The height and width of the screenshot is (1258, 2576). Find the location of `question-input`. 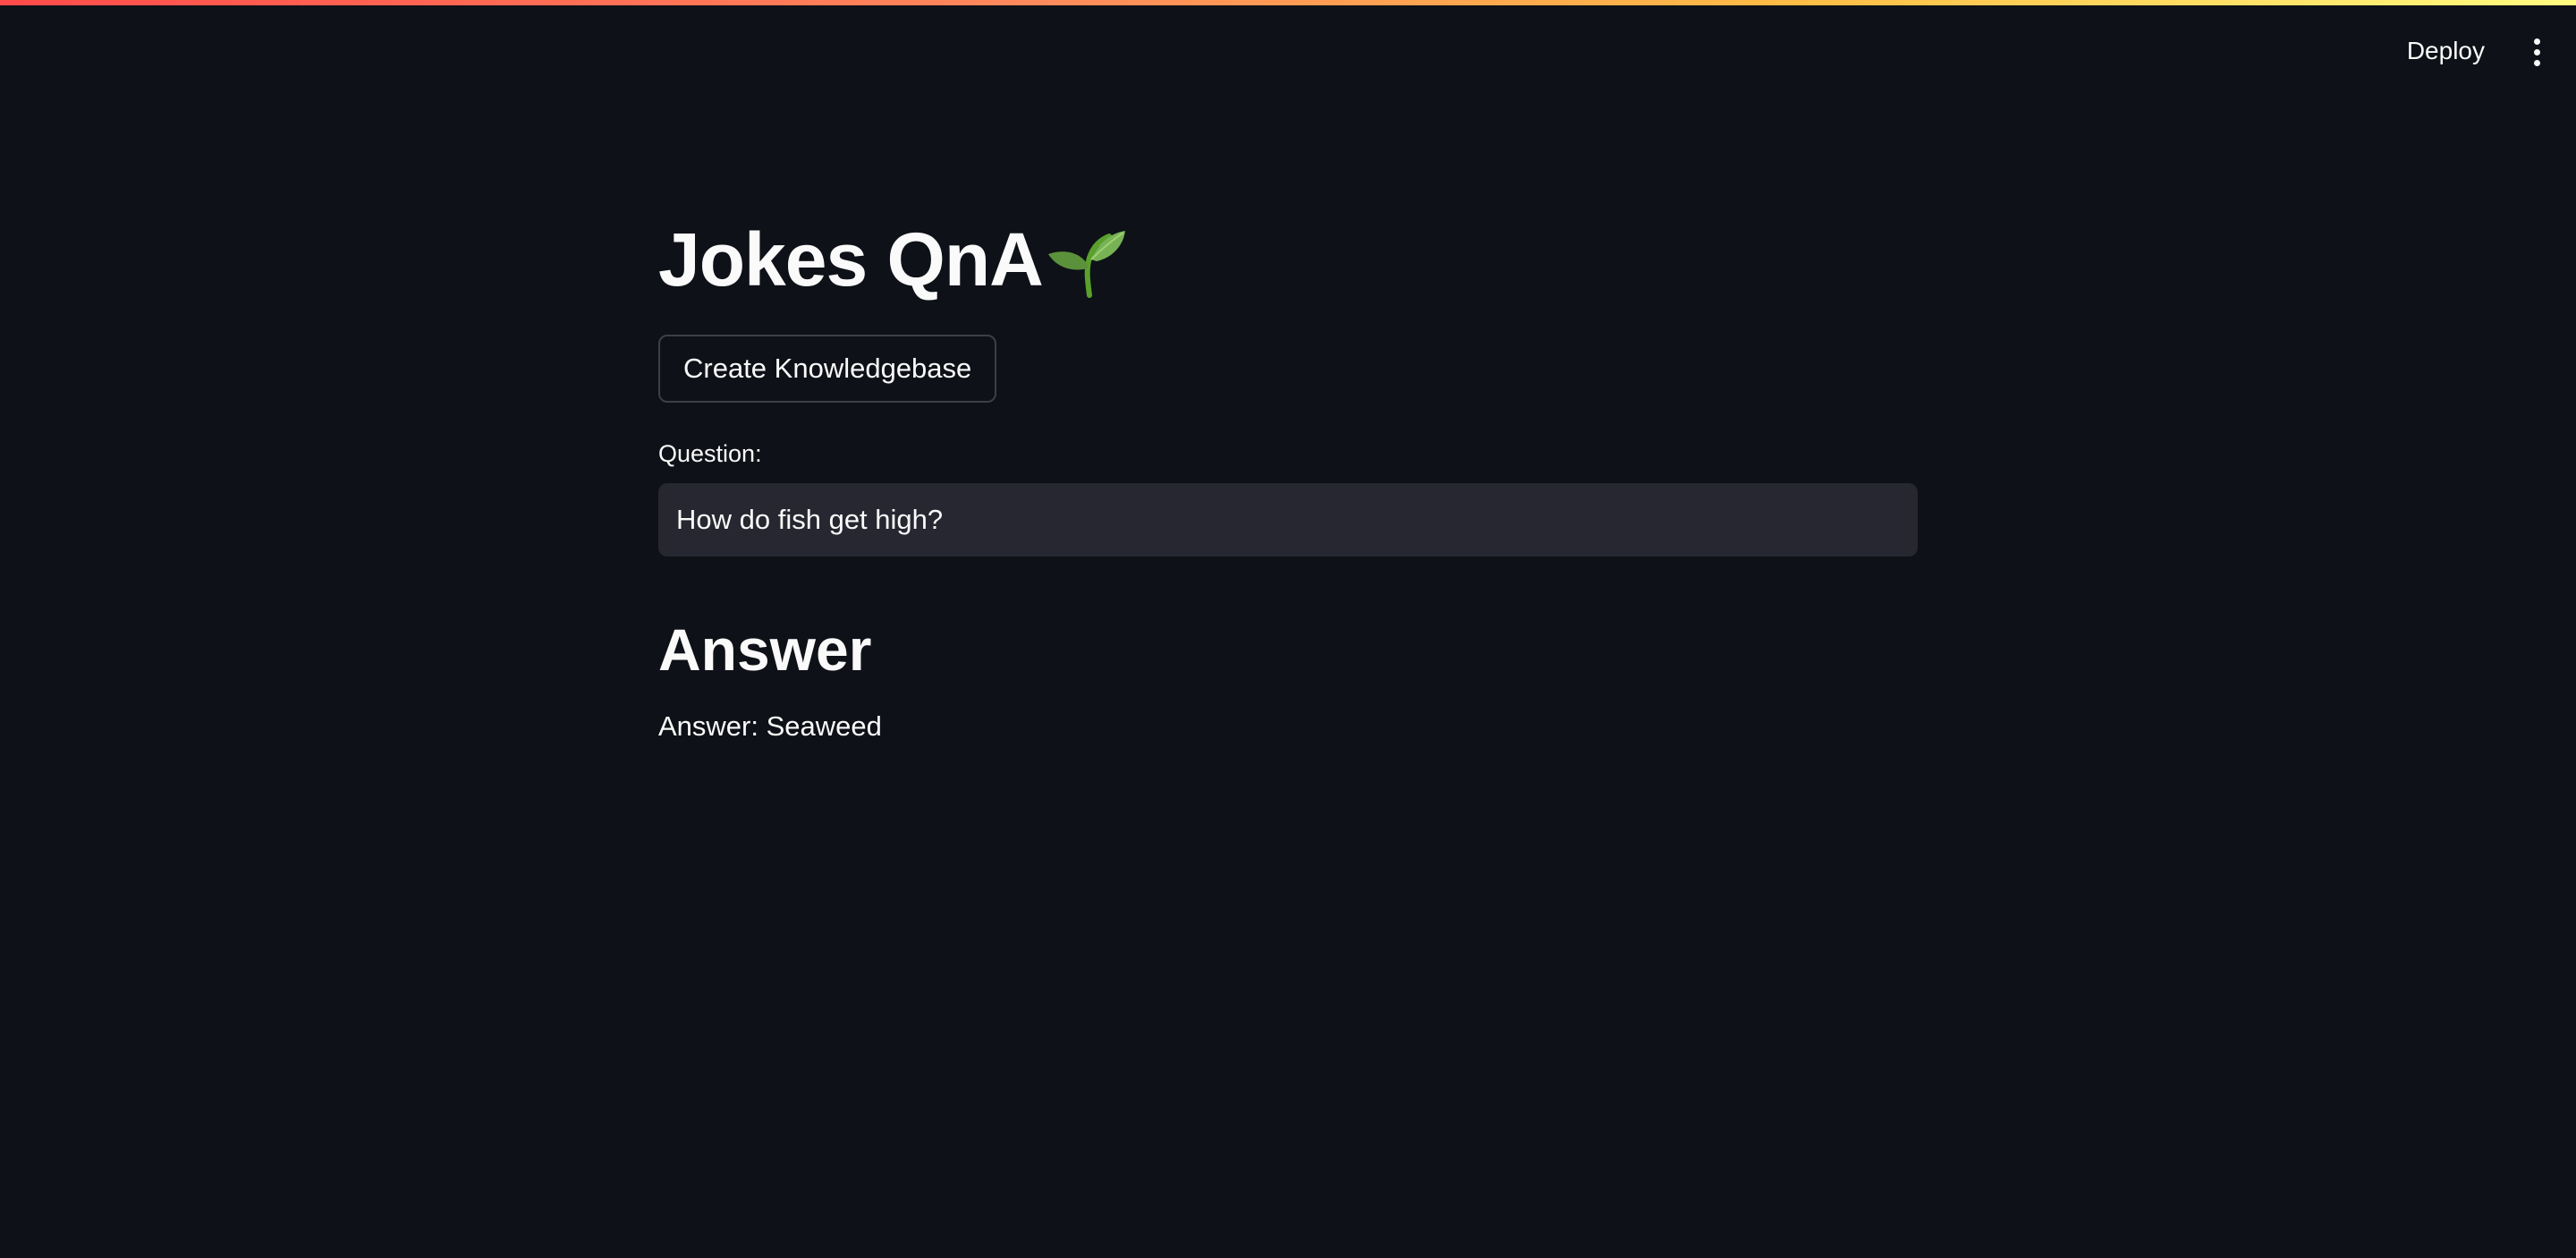

question-input is located at coordinates (1288, 520).